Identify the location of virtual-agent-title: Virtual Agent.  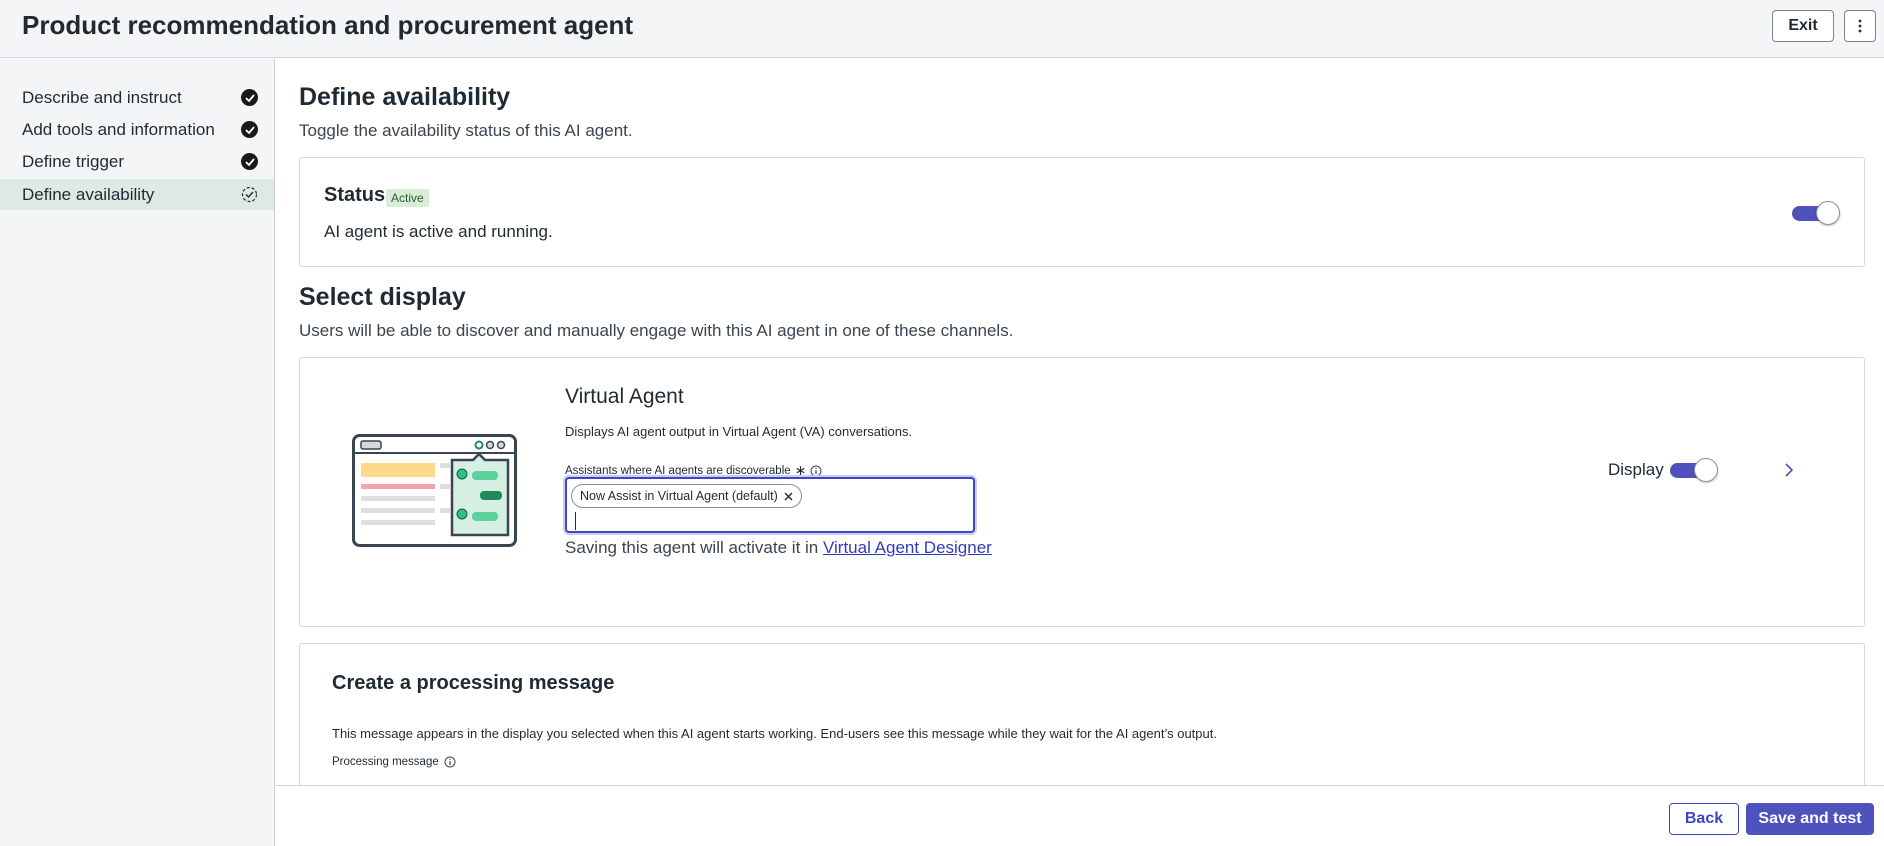
(624, 396).